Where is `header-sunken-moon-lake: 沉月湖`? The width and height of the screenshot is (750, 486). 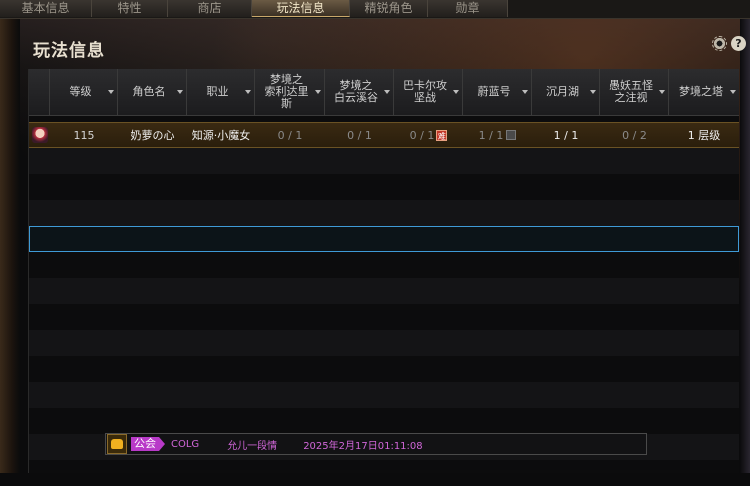
header-sunken-moon-lake: 沉月湖 is located at coordinates (566, 92).